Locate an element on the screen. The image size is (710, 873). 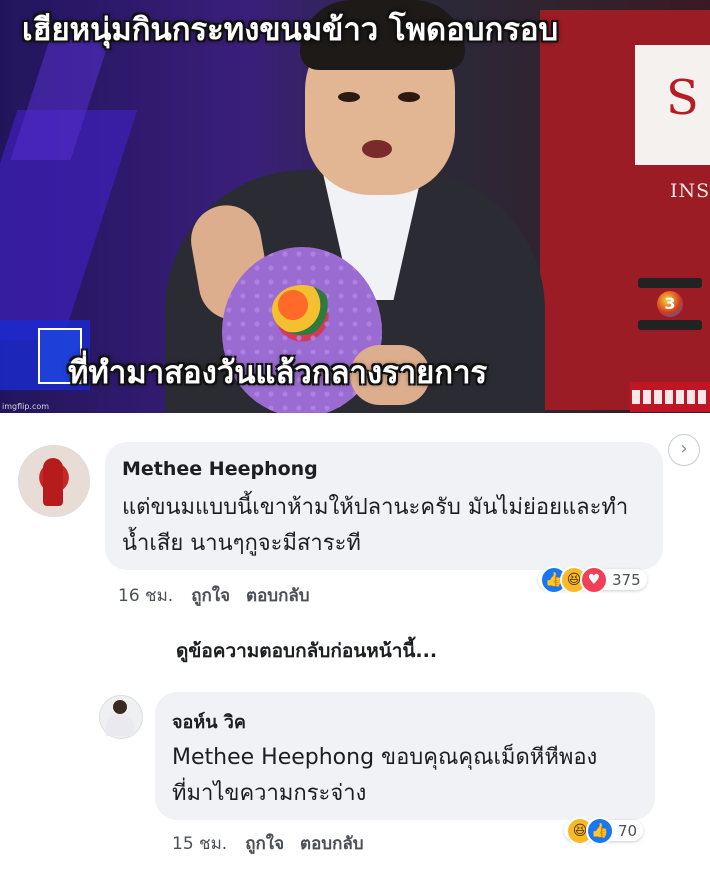
avatar-body is located at coordinates (120, 725).